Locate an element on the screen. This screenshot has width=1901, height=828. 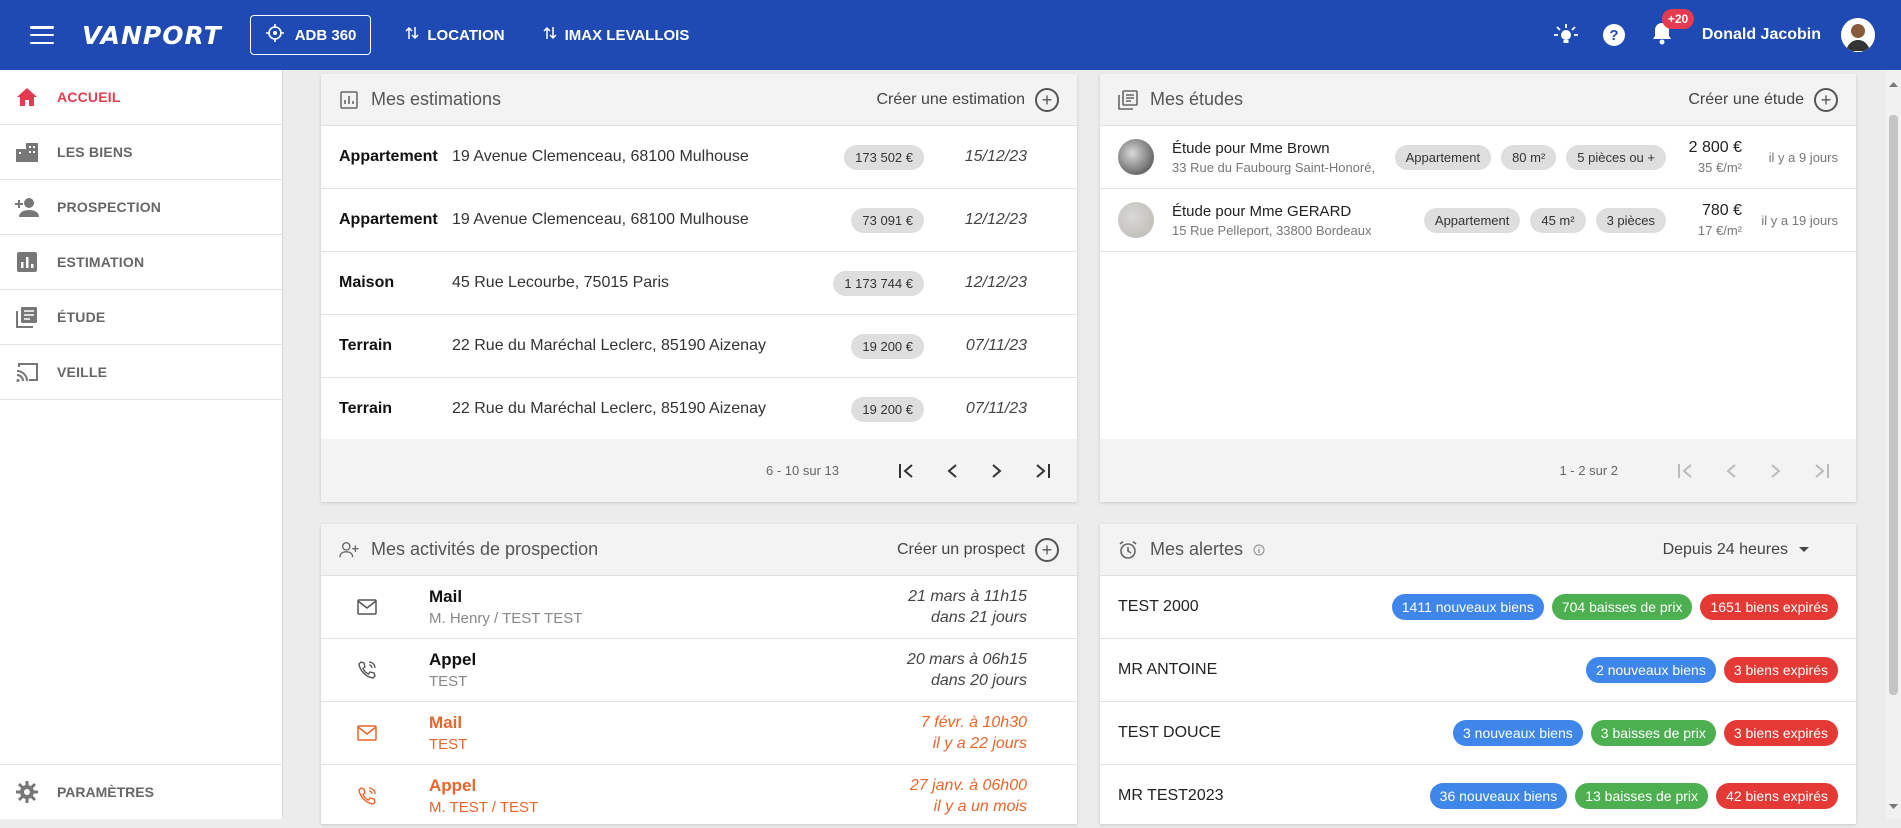
activity-when: 20 mars à 06h15 dans 20 jours is located at coordinates (967, 670).